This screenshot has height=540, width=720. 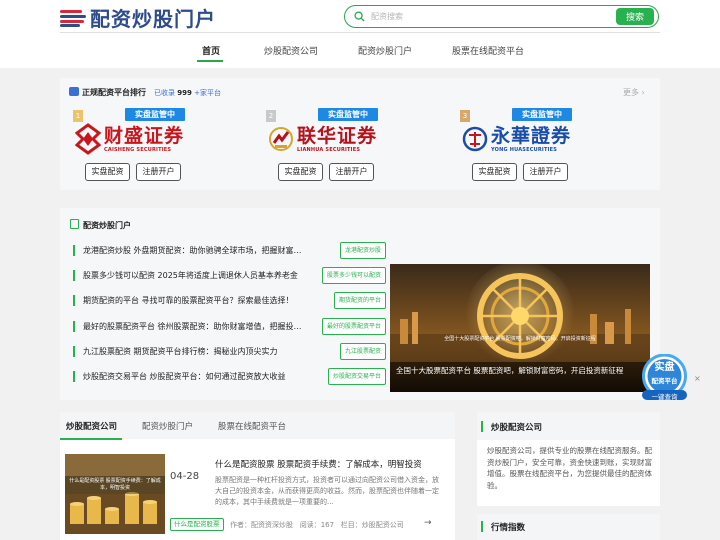 I want to click on search-input, so click(x=476, y=16).